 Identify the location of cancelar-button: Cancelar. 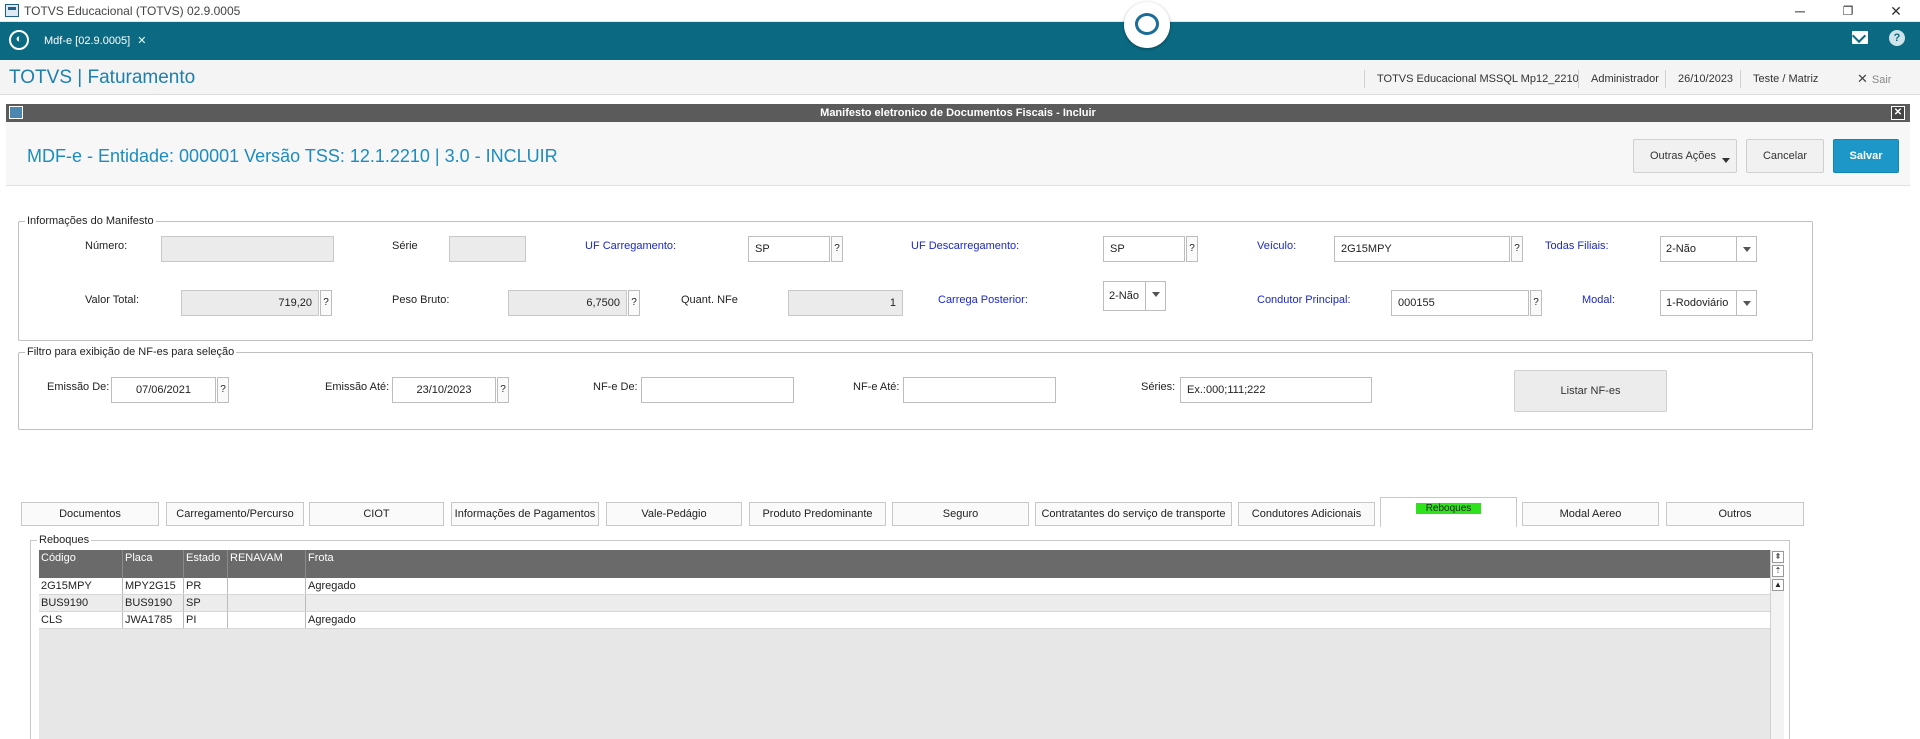
(1785, 156).